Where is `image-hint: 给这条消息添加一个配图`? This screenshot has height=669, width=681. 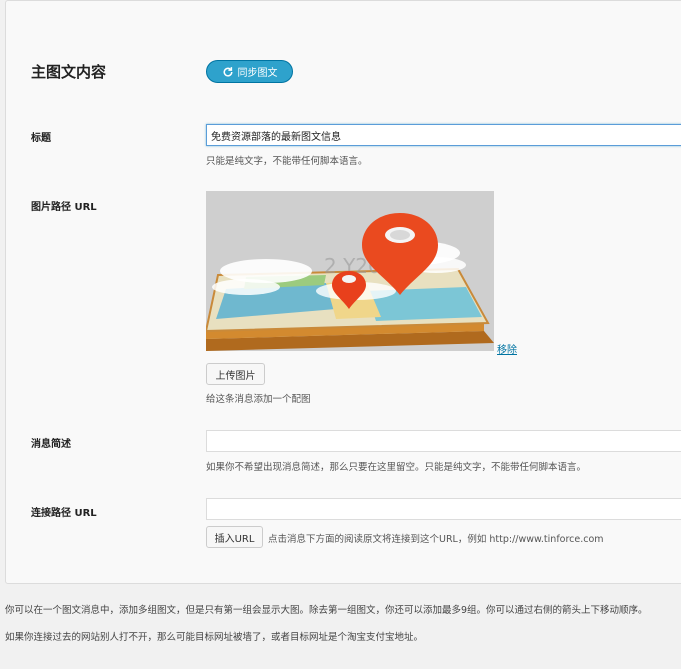 image-hint: 给这条消息添加一个配图 is located at coordinates (258, 399).